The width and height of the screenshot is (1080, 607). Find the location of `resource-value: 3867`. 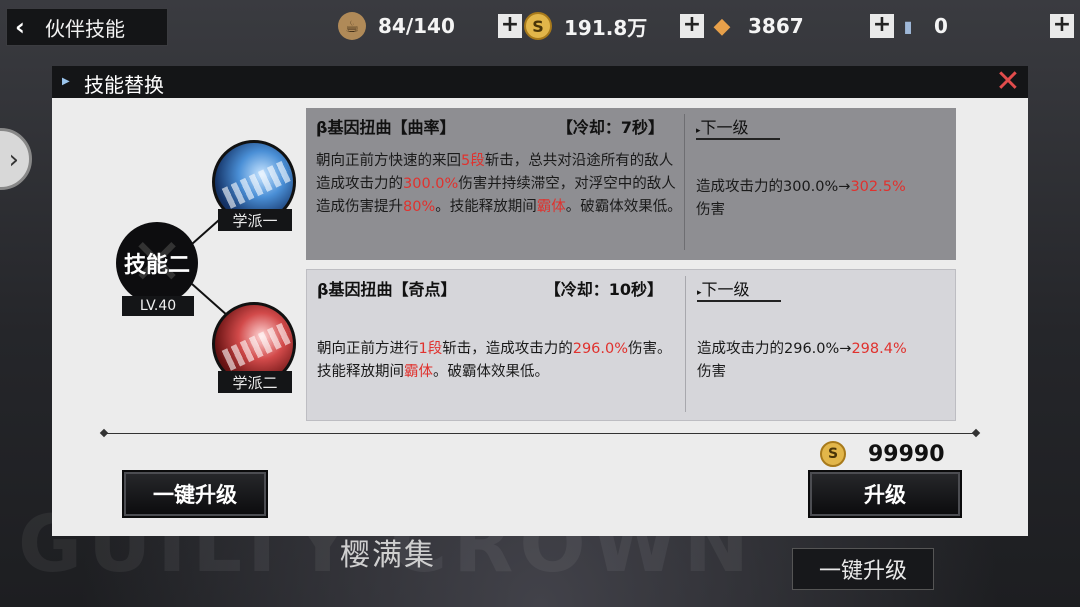

resource-value: 3867 is located at coordinates (776, 26).